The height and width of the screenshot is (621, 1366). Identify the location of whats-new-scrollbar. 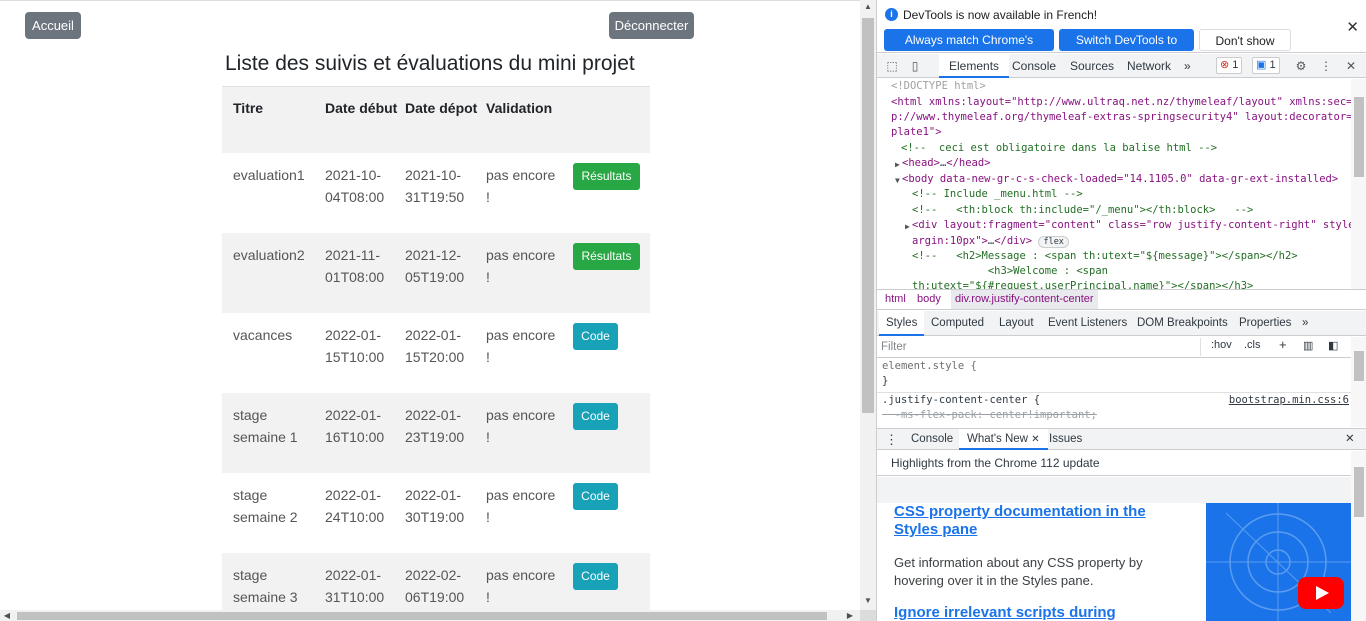
(1358, 536).